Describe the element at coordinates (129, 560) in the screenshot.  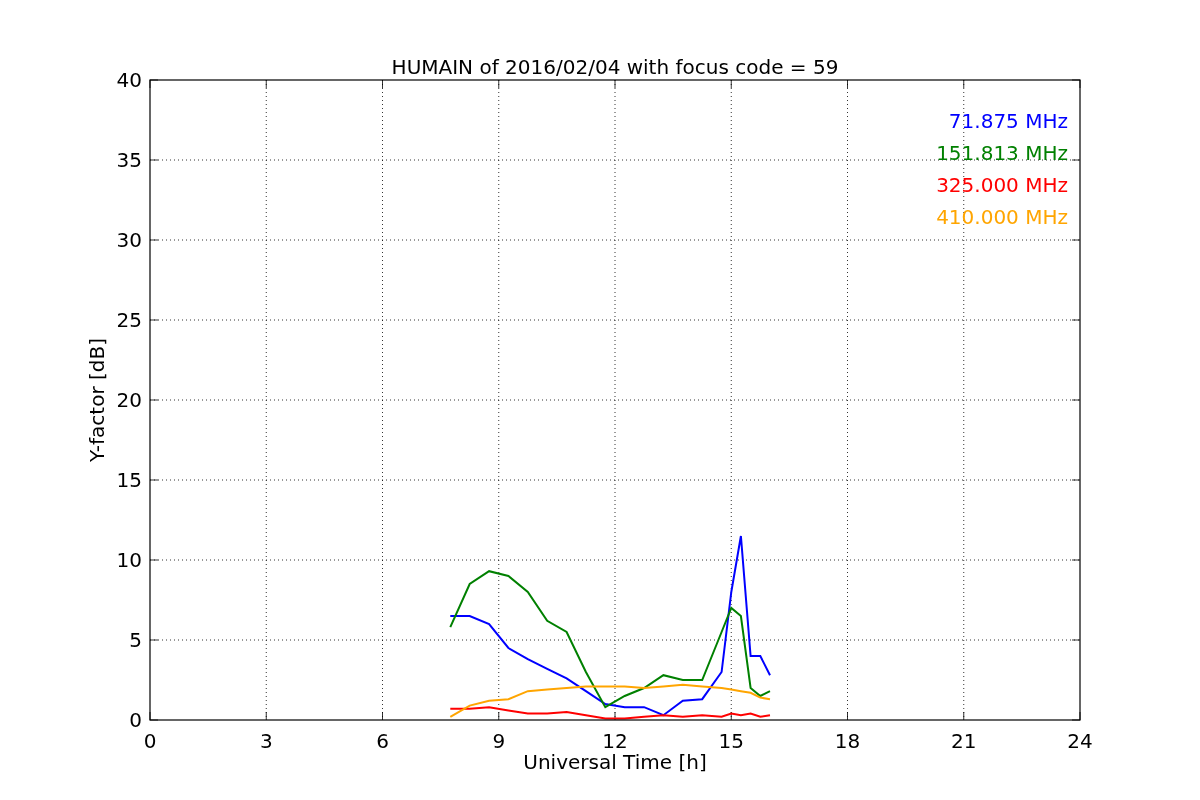
I see `axis-tick-label: 10` at that location.